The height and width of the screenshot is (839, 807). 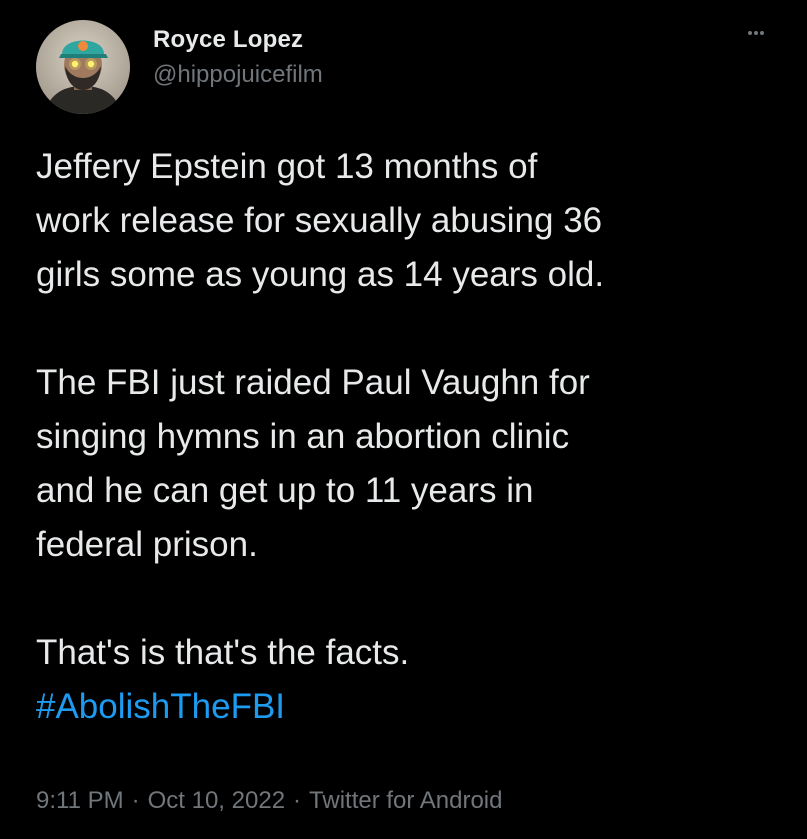 I want to click on text-line: That's is that's the facts., so click(x=223, y=652).